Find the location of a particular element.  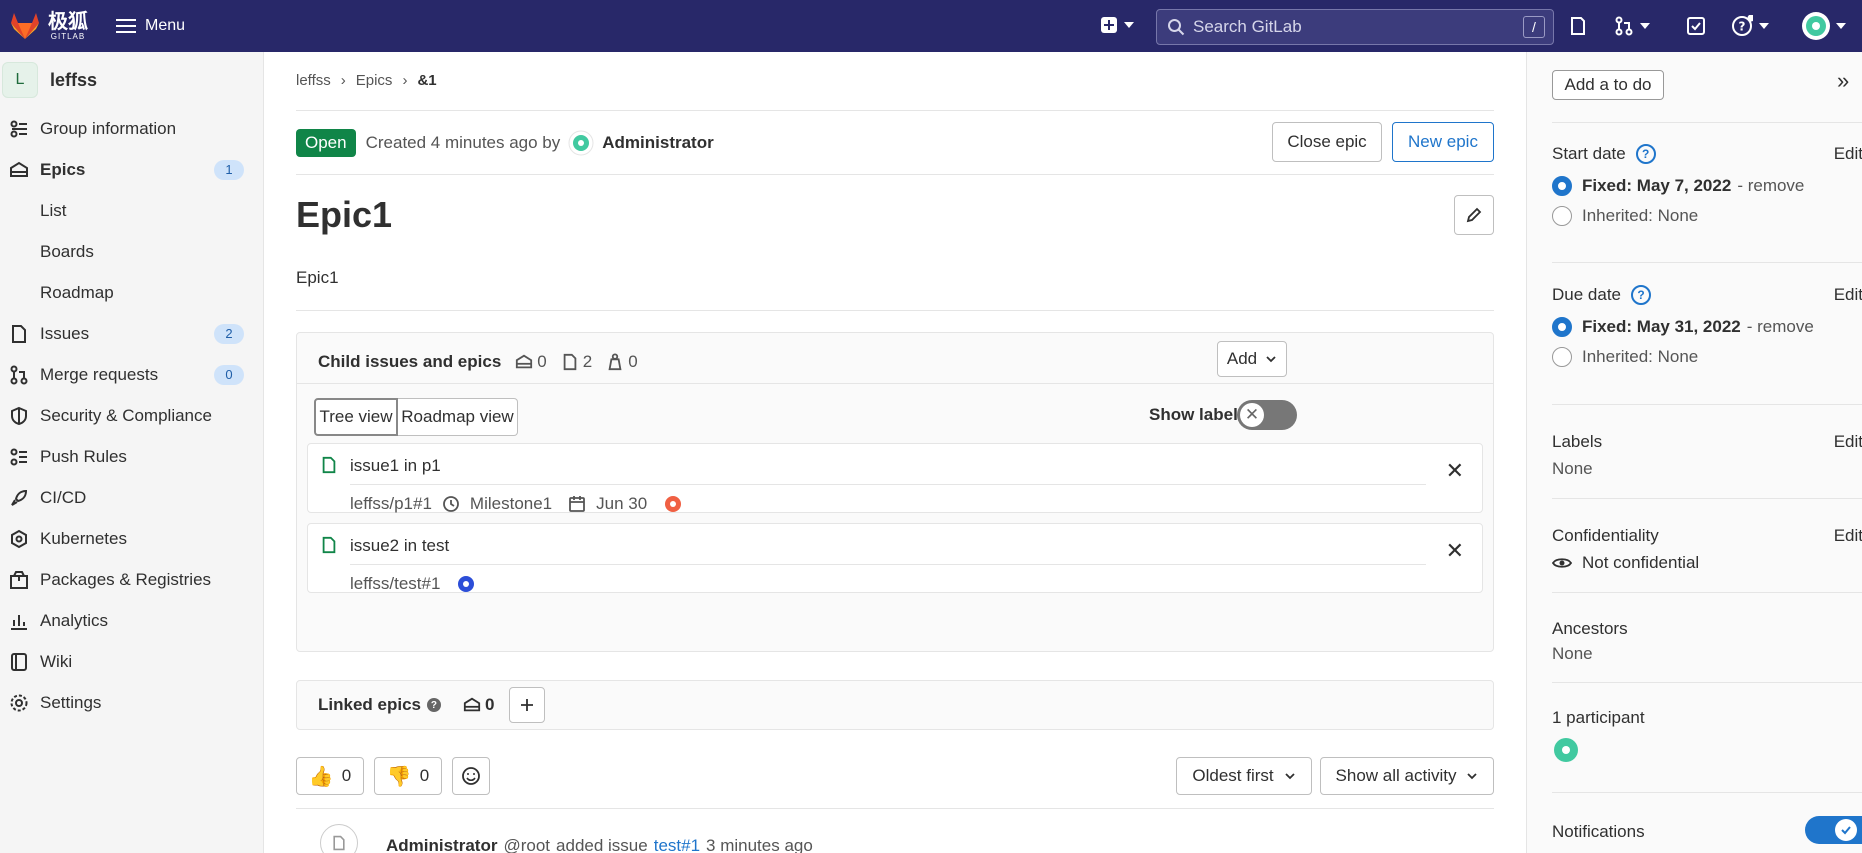

notifications-toggle is located at coordinates (1833, 830).